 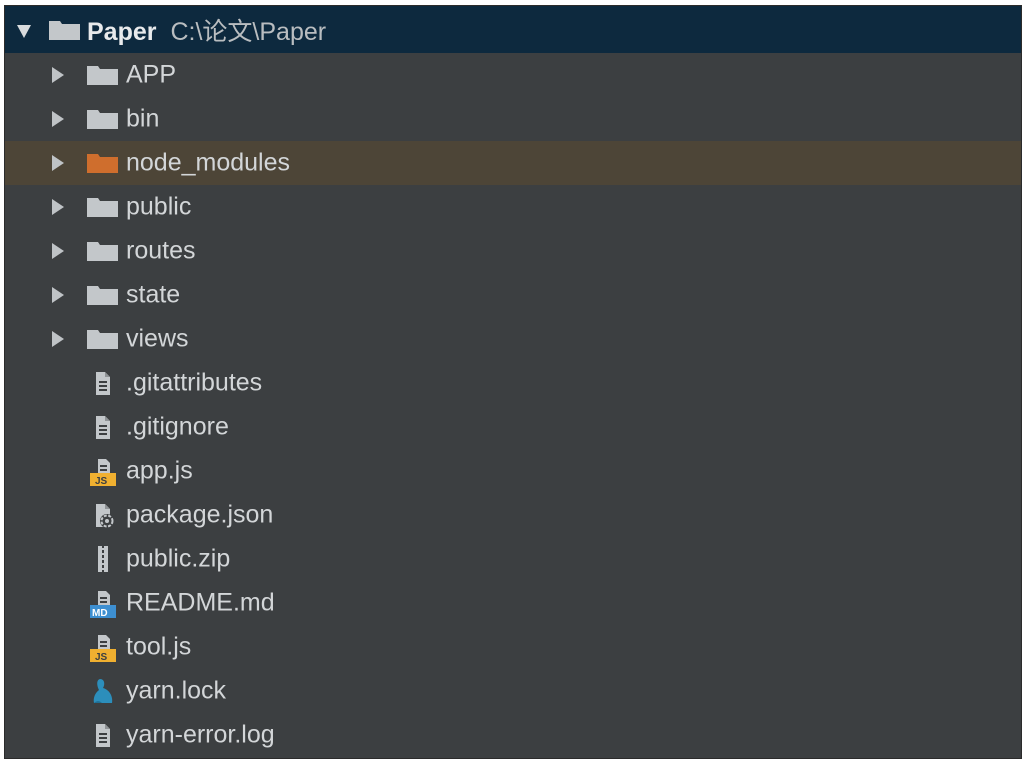 I want to click on tree-item-label: public, so click(x=159, y=206).